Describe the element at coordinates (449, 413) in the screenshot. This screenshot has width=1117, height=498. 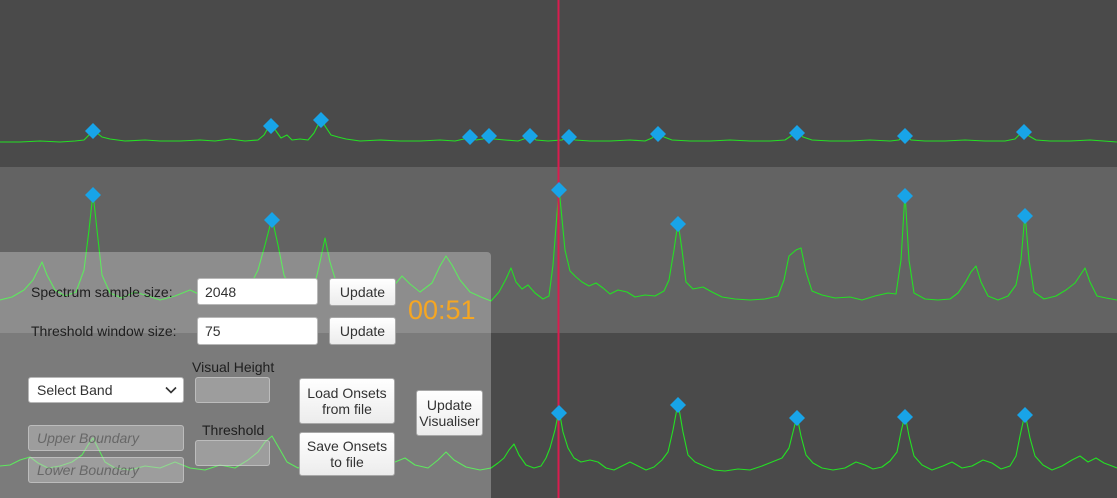
I see `update-visualiser-button: Update Visualiser` at that location.